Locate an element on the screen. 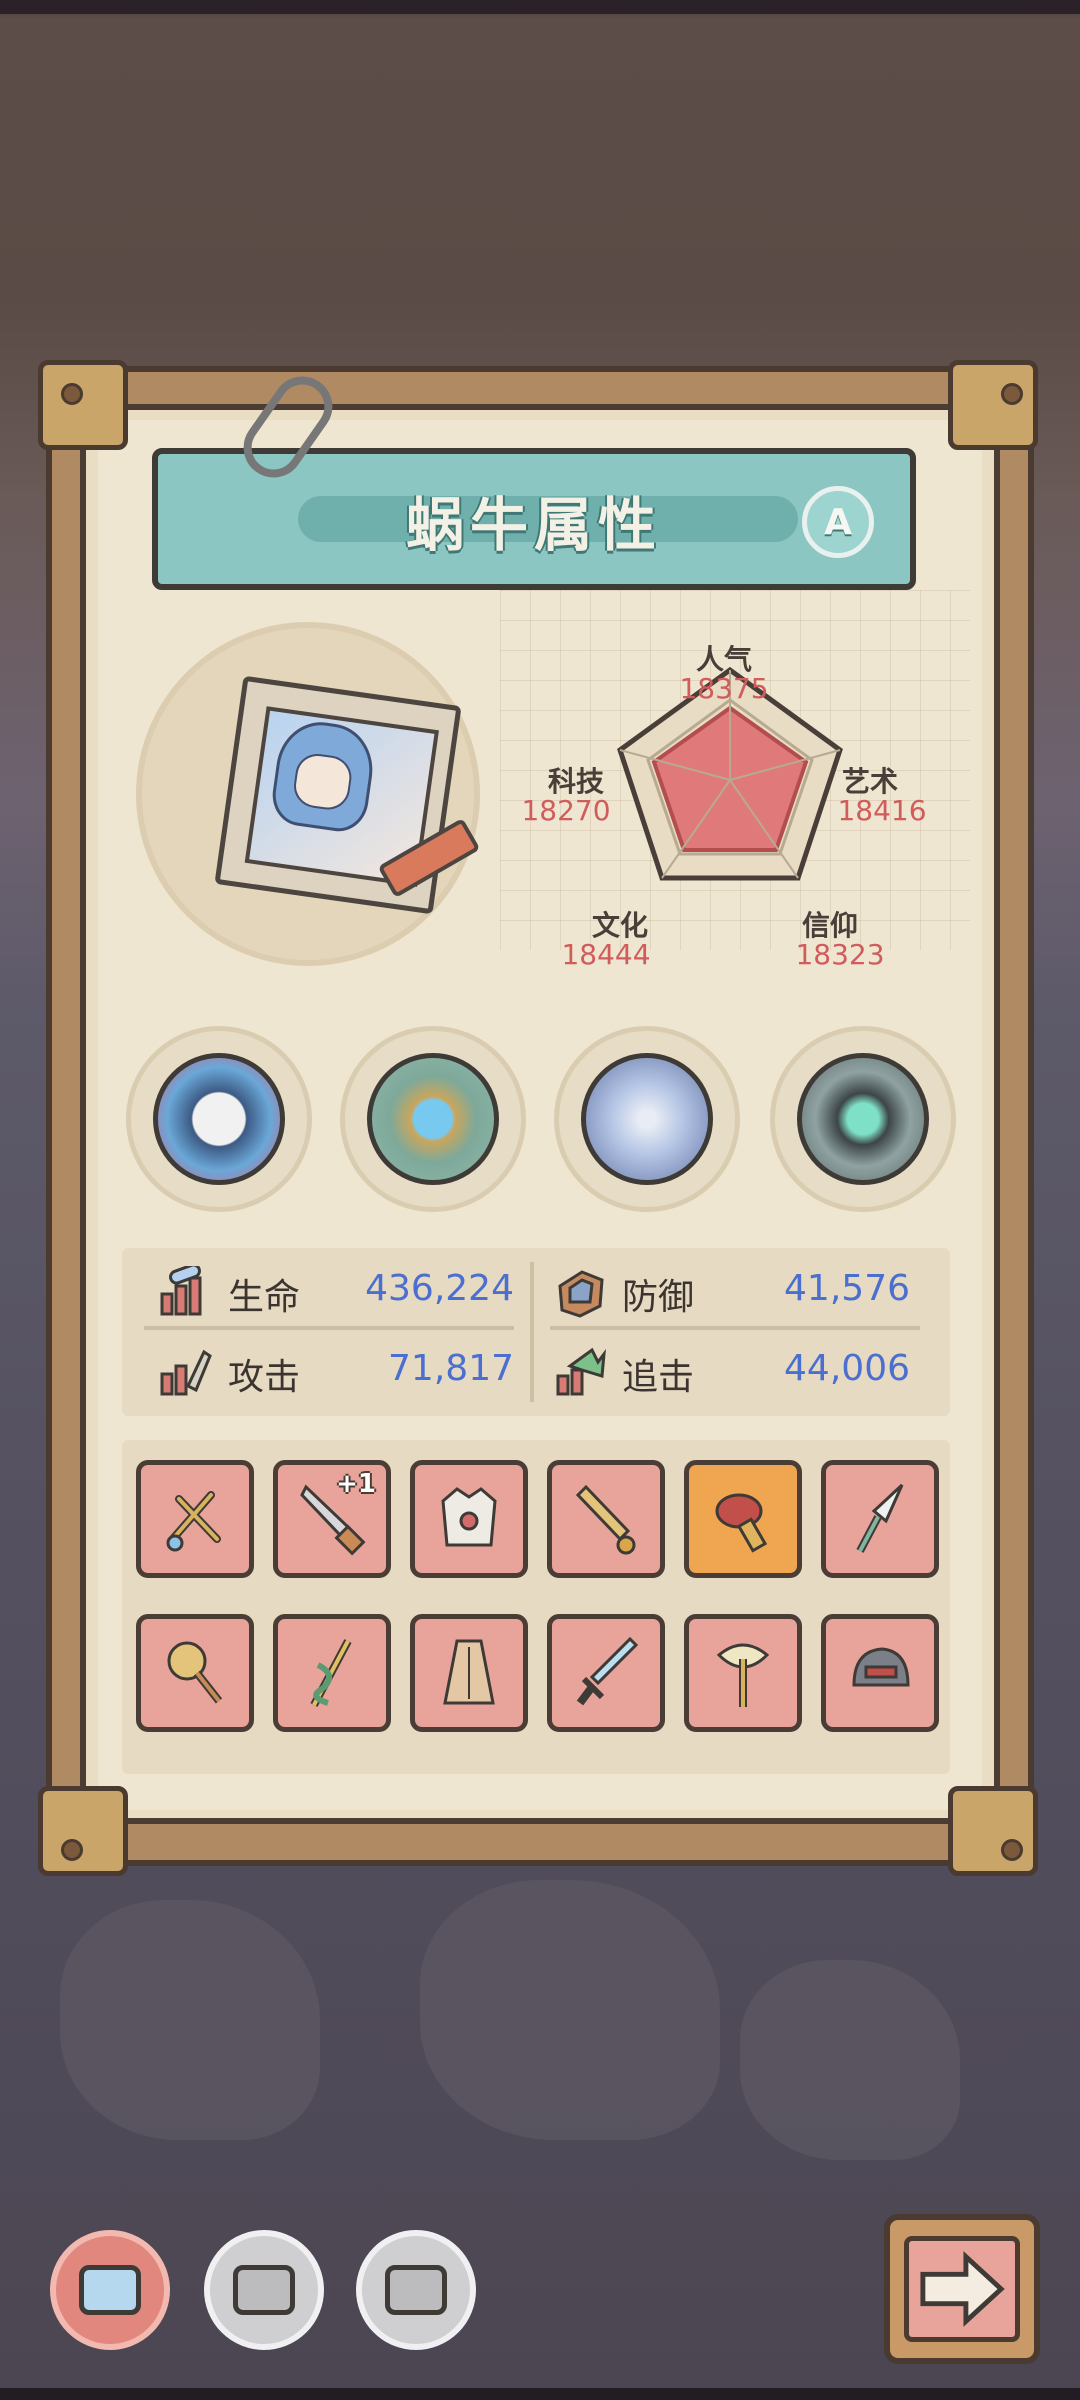 This screenshot has width=1080, height=2400. armor-vest-icon is located at coordinates (469, 1517).